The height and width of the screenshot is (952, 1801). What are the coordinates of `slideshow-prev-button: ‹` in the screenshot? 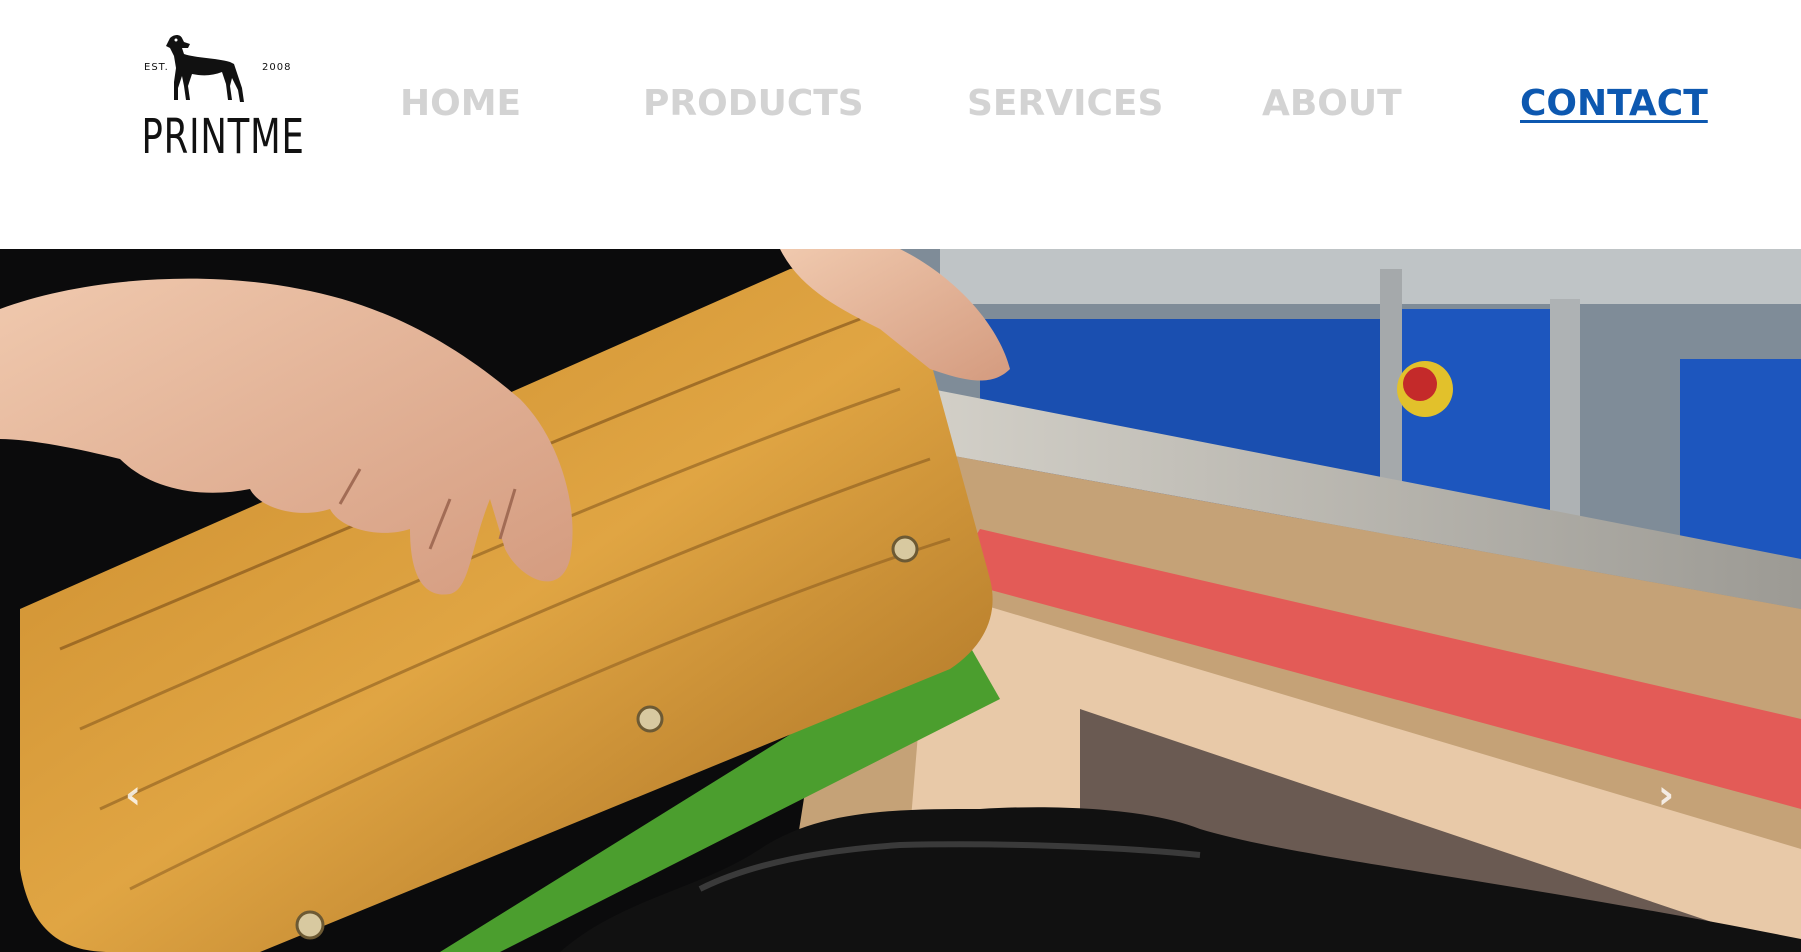 It's located at (133, 795).